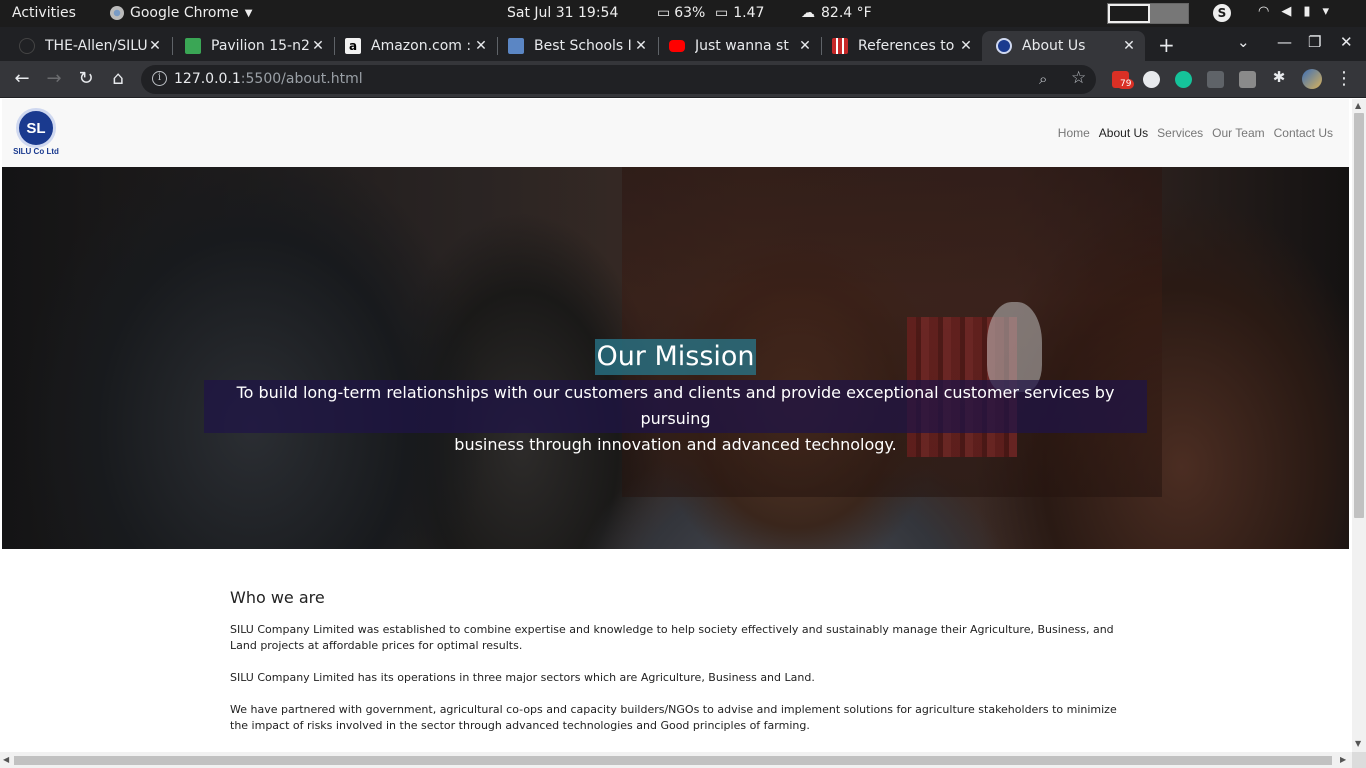  What do you see at coordinates (1183, 79) in the screenshot?
I see `grammarly-icon` at bounding box center [1183, 79].